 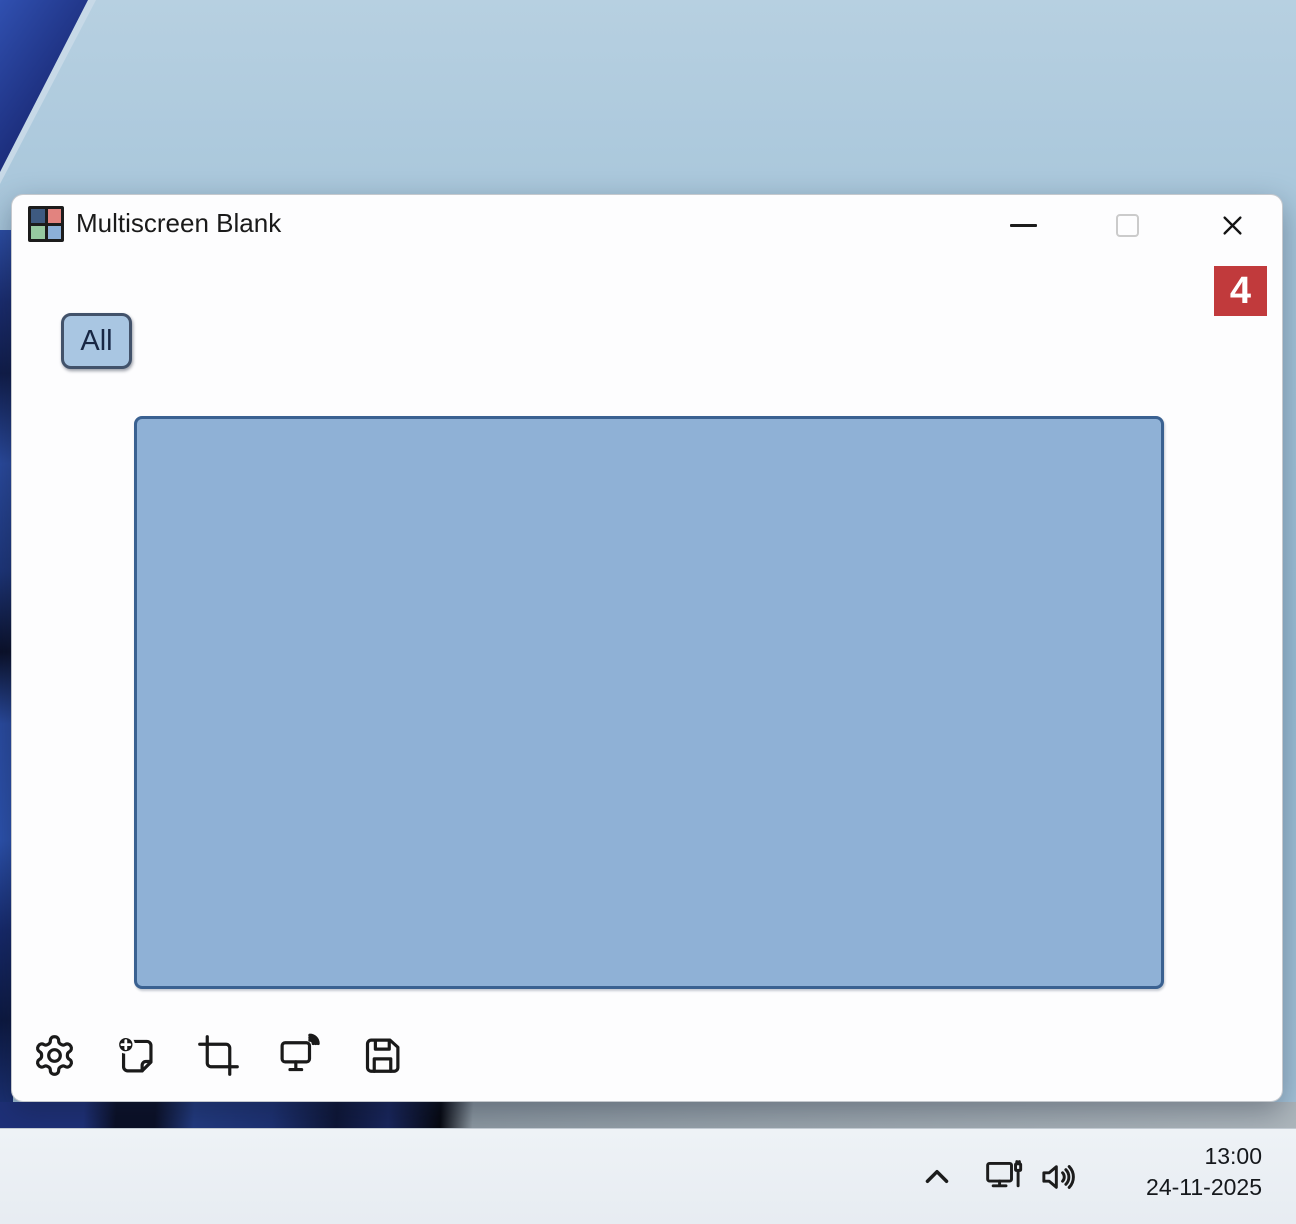 I want to click on minimize-icon, so click(x=1023, y=225).